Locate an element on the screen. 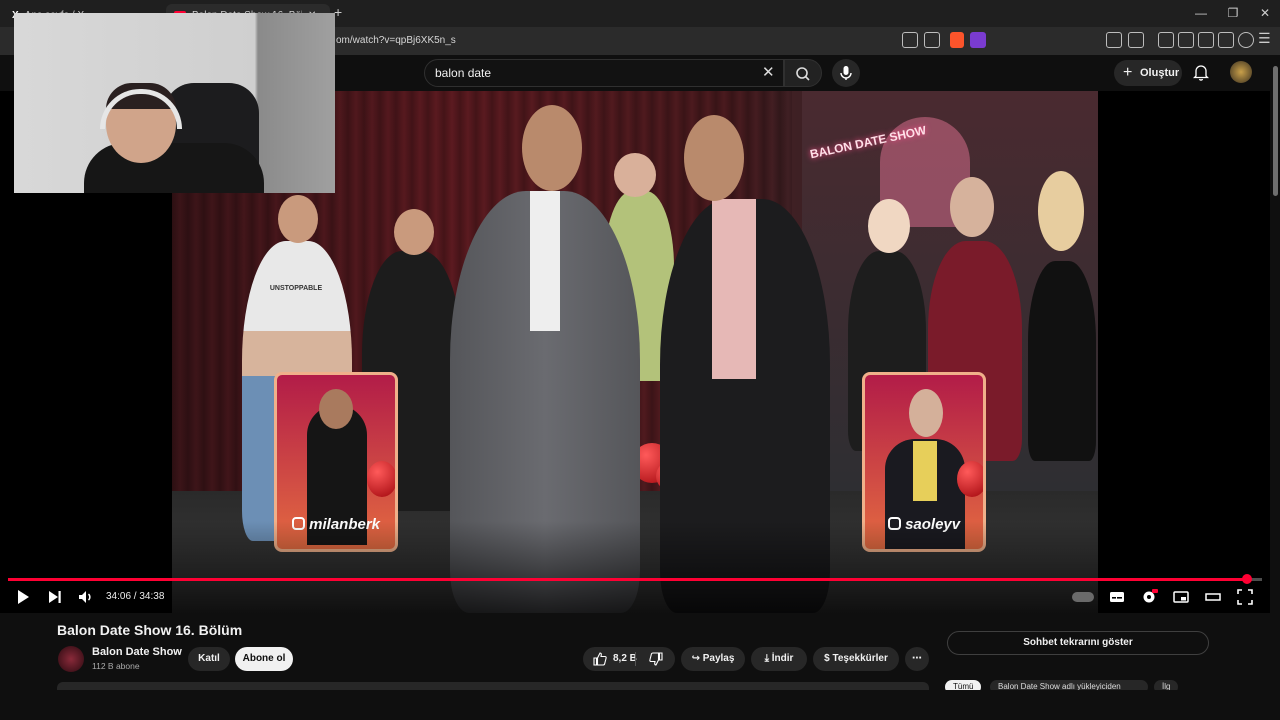  extensions-icon is located at coordinates (1114, 40).